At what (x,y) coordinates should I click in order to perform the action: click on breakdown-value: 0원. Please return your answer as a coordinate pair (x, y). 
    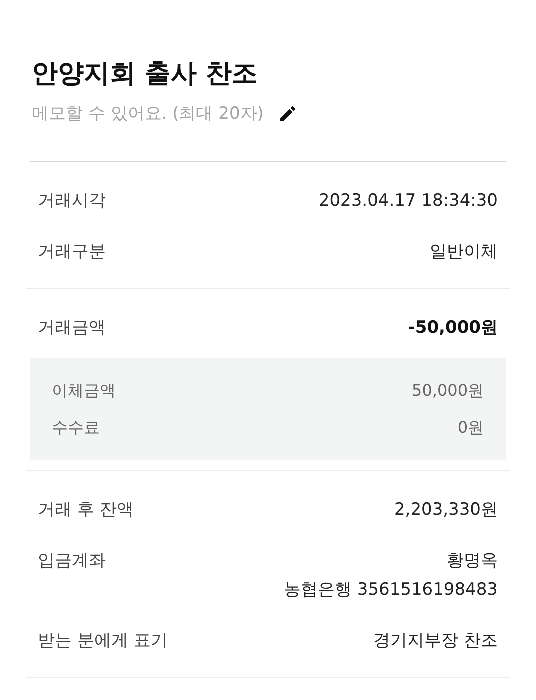
    Looking at the image, I should click on (471, 428).